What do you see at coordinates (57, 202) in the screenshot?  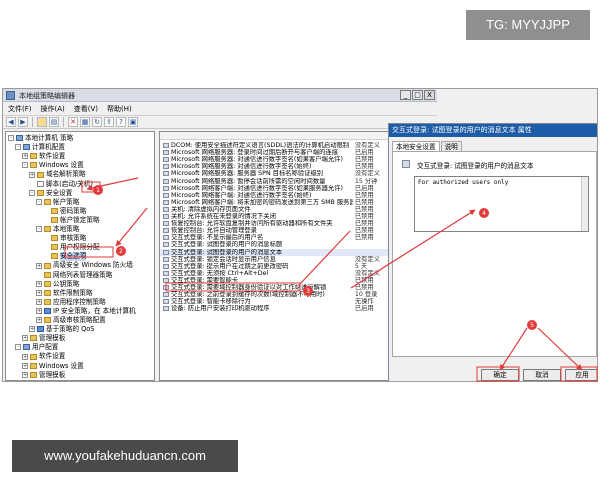 I see `tree-node: - 帐户策略` at bounding box center [57, 202].